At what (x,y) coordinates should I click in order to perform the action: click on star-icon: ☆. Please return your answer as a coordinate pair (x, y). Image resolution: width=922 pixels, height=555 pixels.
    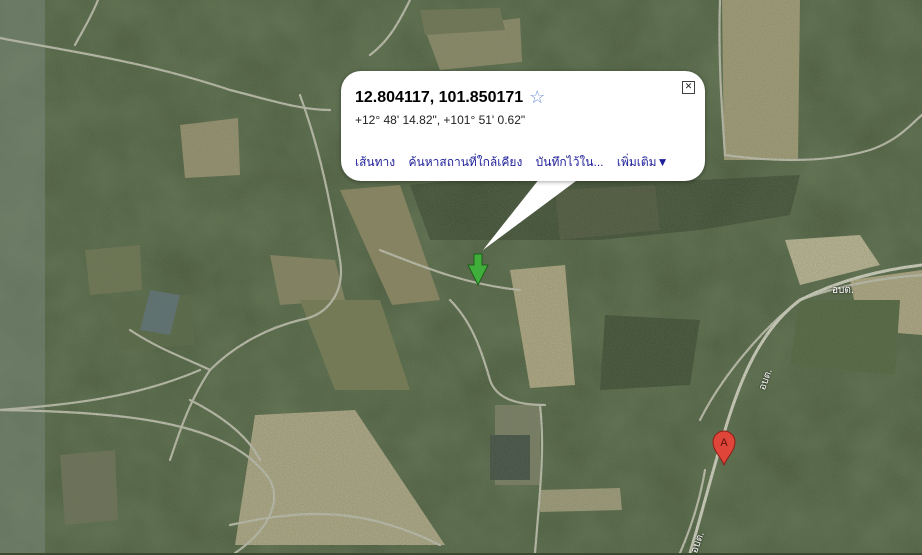
    Looking at the image, I should click on (537, 97).